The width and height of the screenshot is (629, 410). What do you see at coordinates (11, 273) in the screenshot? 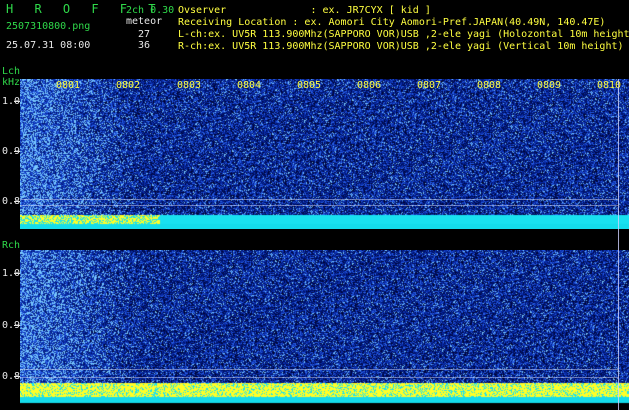
I see `rch-ytick-1-0: 1.0` at bounding box center [11, 273].